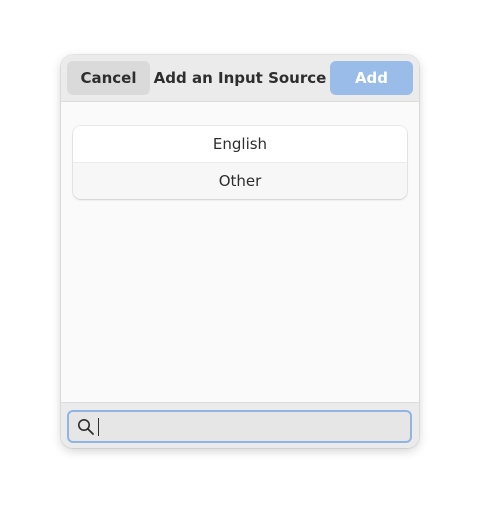 The height and width of the screenshot is (516, 480). Describe the element at coordinates (240, 144) in the screenshot. I see `list-item-english: English` at that location.